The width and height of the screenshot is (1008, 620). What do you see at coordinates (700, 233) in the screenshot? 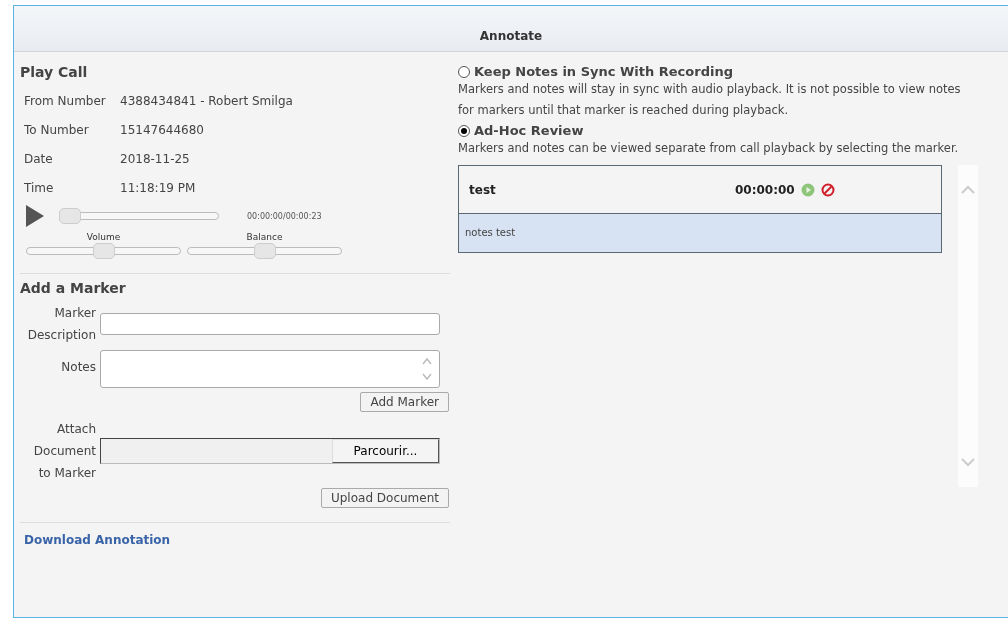
I see `marker-notes: notes test` at bounding box center [700, 233].